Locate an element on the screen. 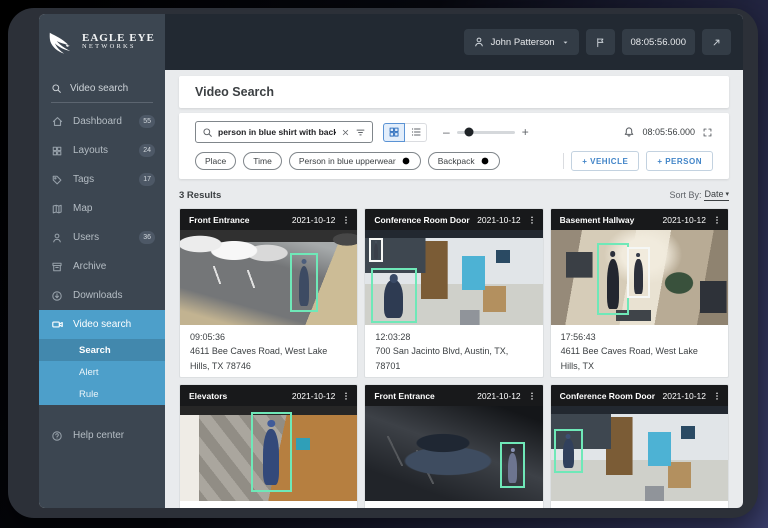  sidebar-item-map: Map is located at coordinates (102, 208).